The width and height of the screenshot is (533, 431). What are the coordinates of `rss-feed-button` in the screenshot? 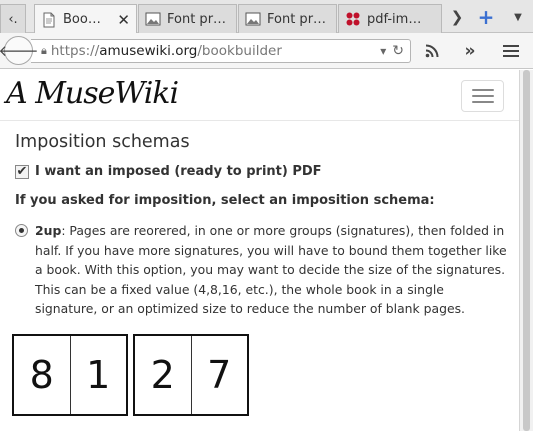 It's located at (432, 51).